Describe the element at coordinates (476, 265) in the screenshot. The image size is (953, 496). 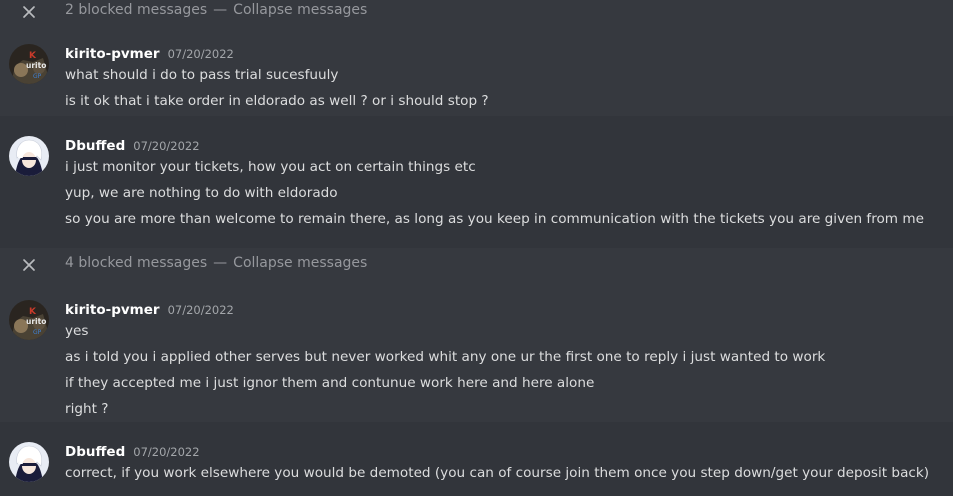
I see `blocked-messages-bar: 4 blocked messages — Collapse messages` at that location.